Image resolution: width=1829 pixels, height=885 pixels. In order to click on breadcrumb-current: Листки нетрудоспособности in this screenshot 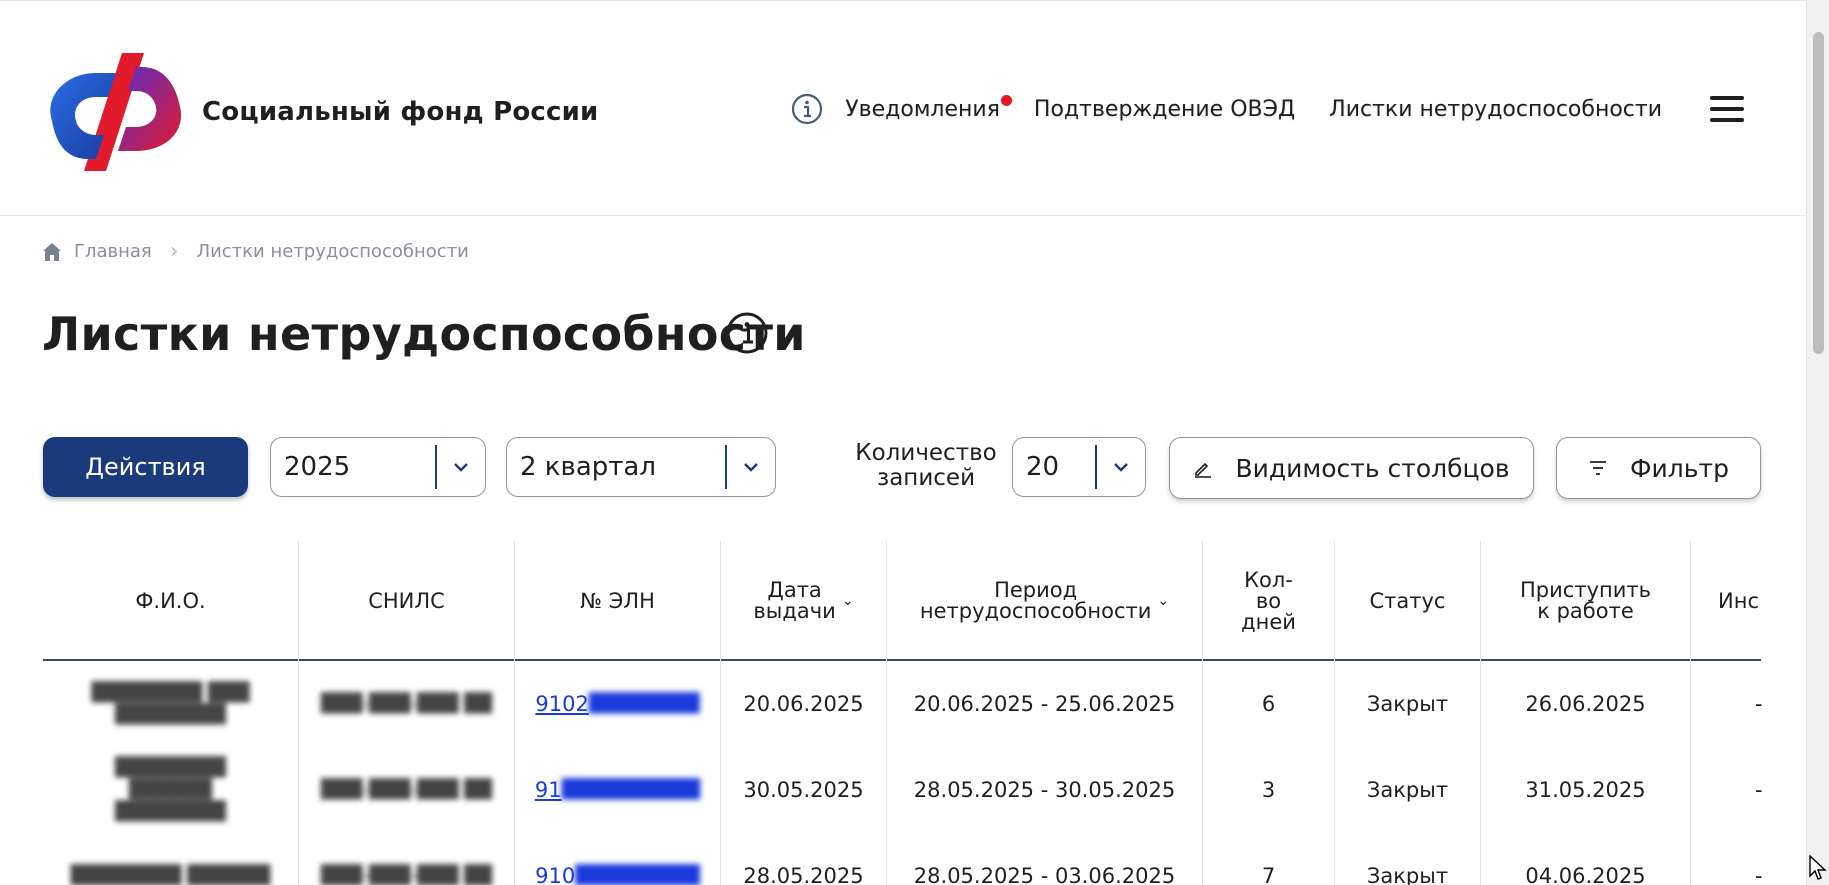, I will do `click(332, 251)`.